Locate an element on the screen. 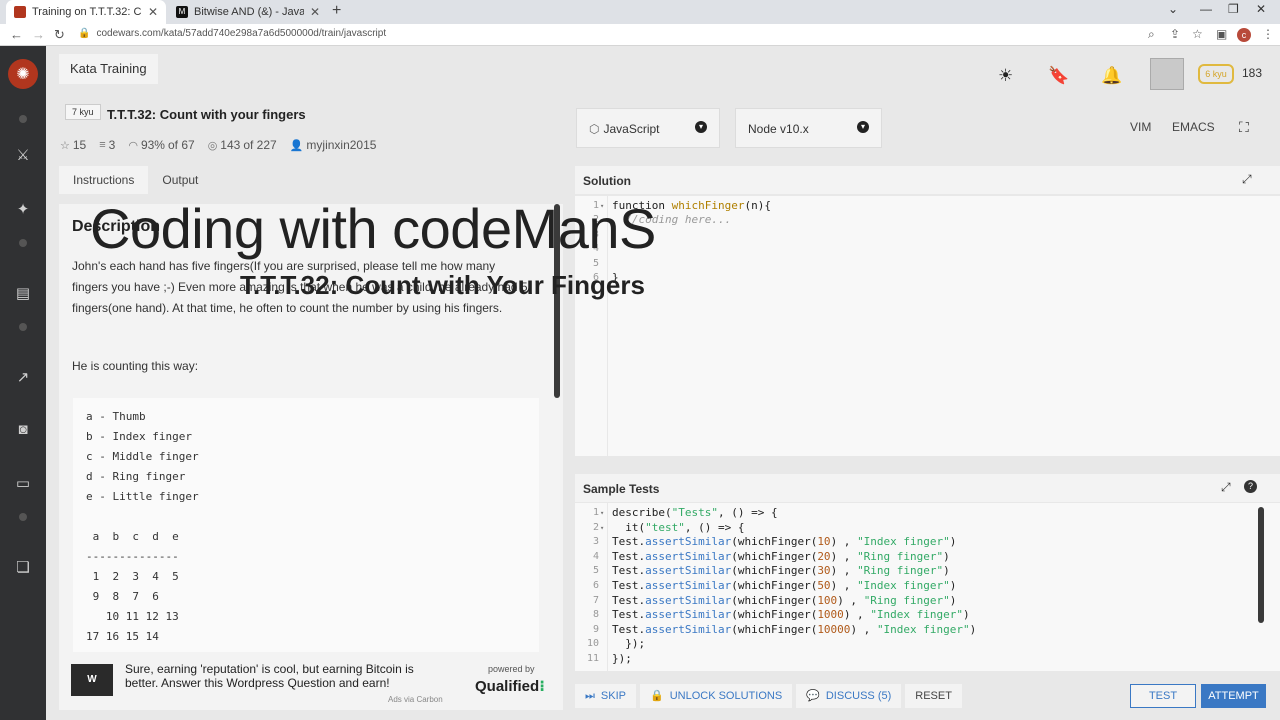 The height and width of the screenshot is (720, 1280). code-string: "Ring finger" is located at coordinates (906, 600).